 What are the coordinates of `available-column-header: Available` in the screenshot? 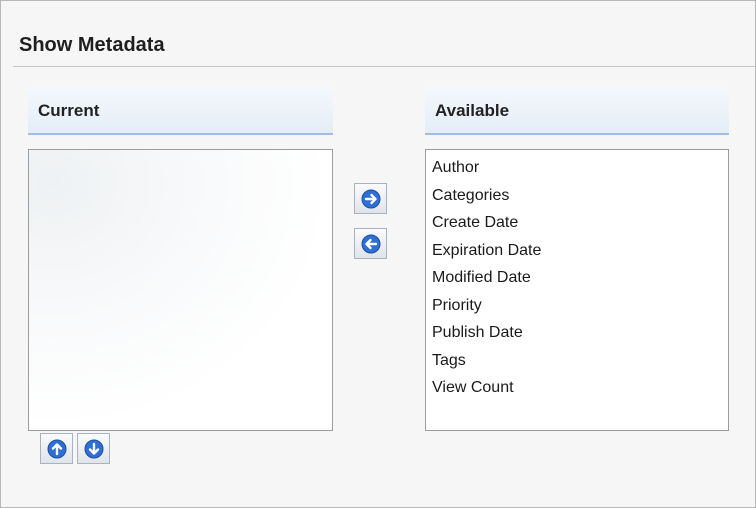 It's located at (577, 111).